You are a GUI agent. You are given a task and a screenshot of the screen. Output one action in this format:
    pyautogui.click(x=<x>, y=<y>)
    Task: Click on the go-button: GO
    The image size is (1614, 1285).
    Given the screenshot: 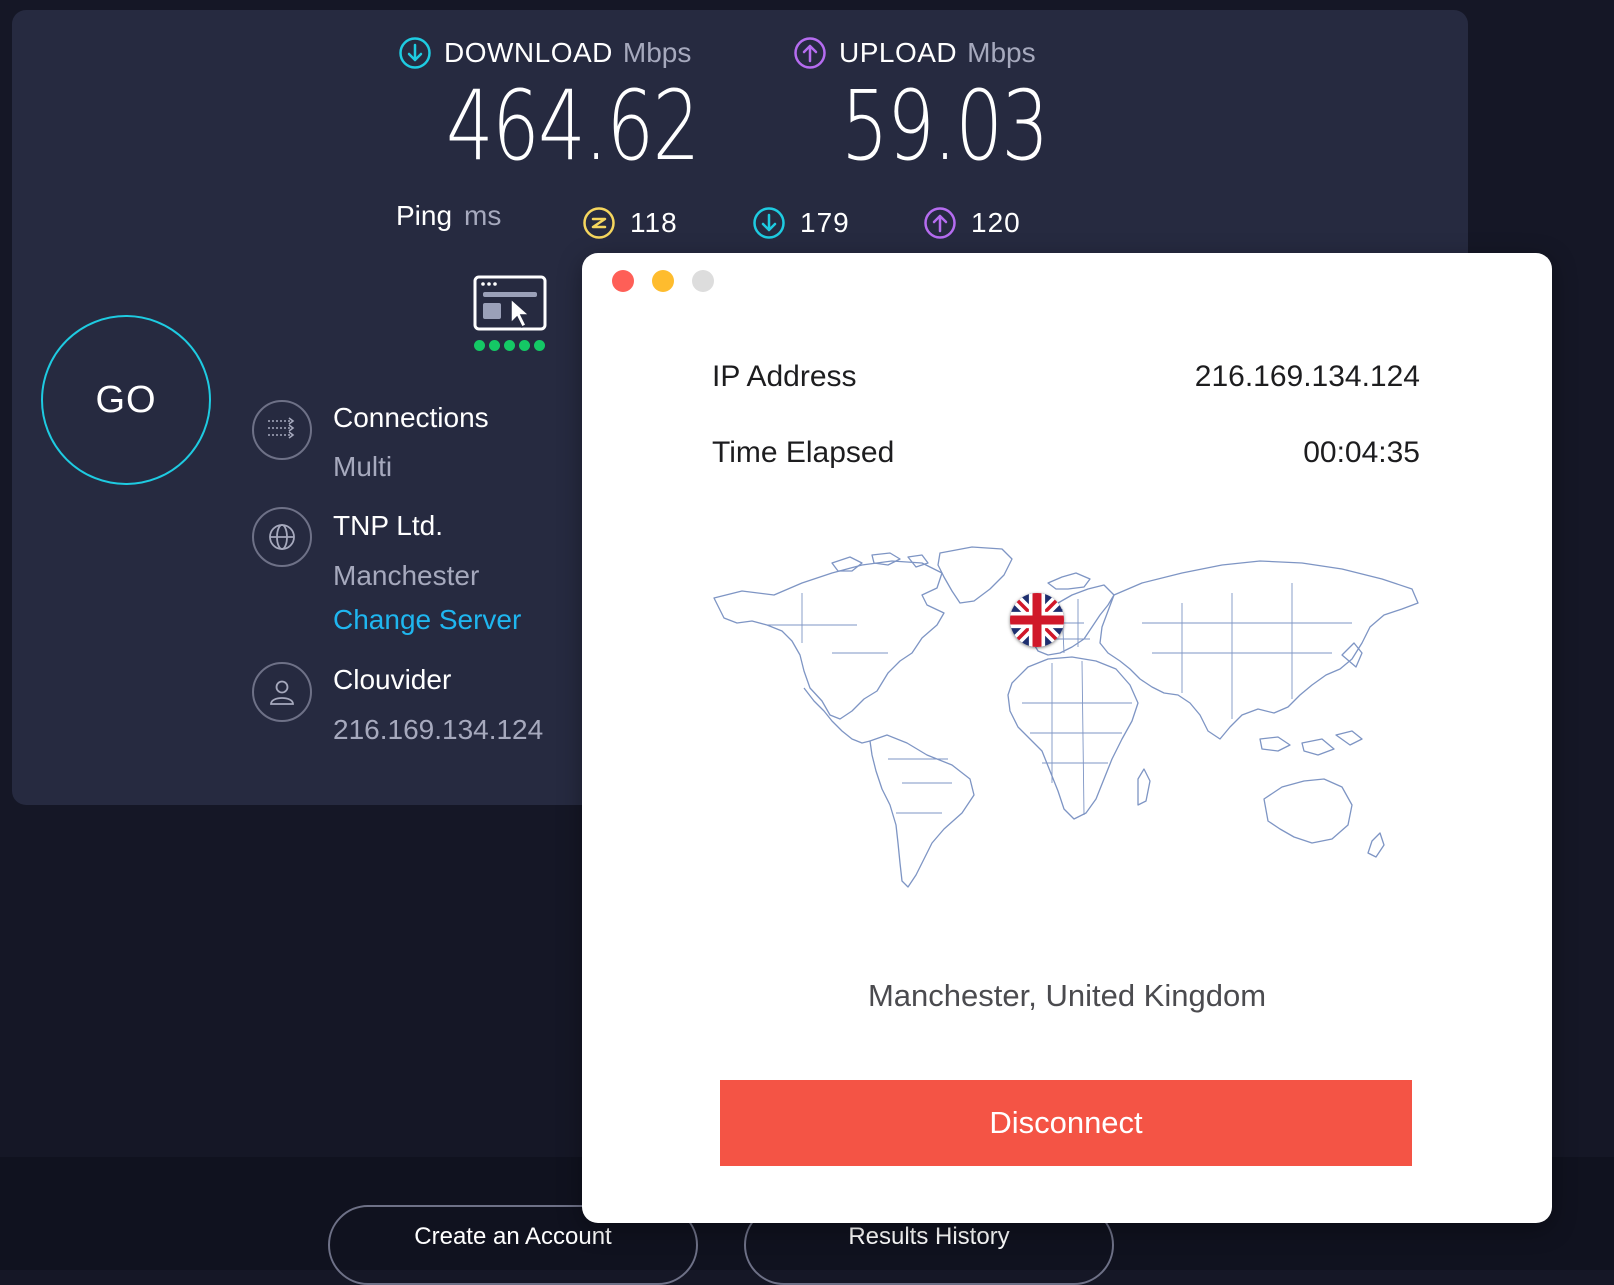 What is the action you would take?
    pyautogui.click(x=126, y=400)
    